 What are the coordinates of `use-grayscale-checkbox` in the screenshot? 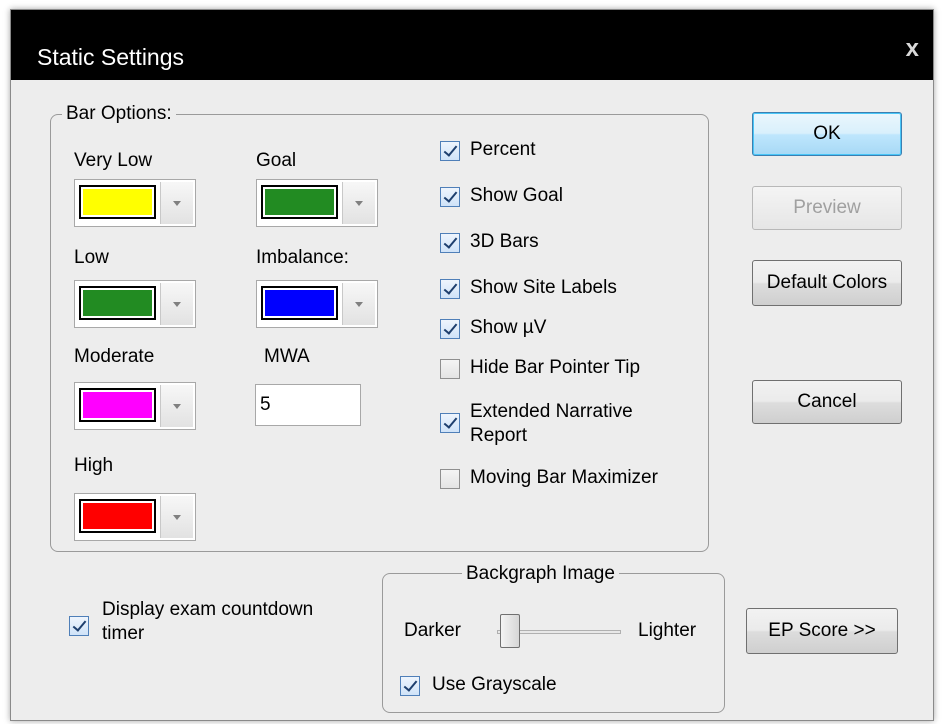 It's located at (410, 686).